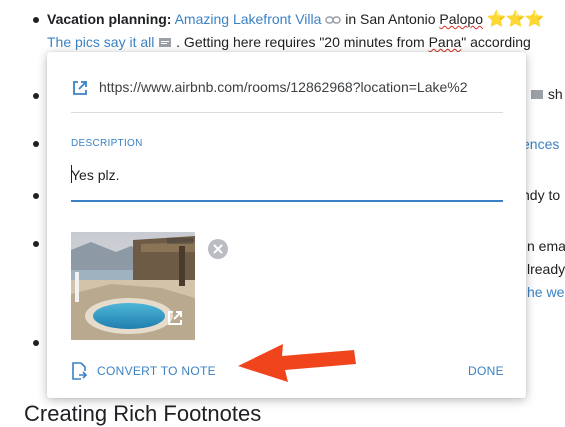 This screenshot has height=427, width=565. What do you see at coordinates (143, 413) in the screenshot?
I see `section-heading: Creating Rich Footnotes` at bounding box center [143, 413].